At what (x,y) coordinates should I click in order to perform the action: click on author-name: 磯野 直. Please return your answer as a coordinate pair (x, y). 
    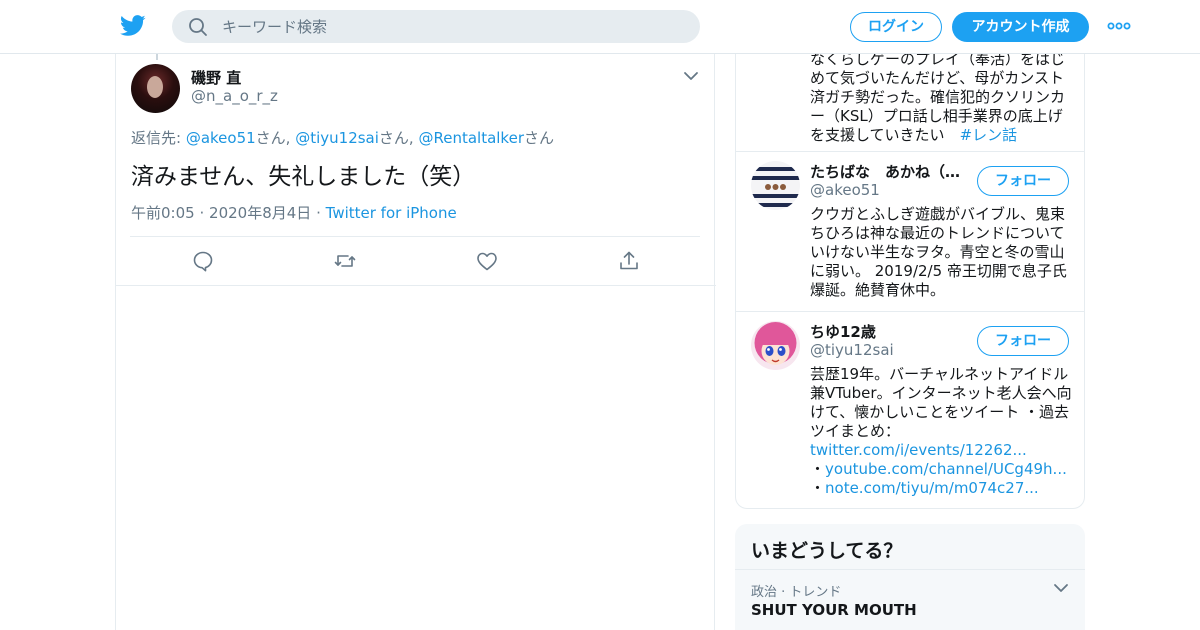
    Looking at the image, I should click on (216, 77).